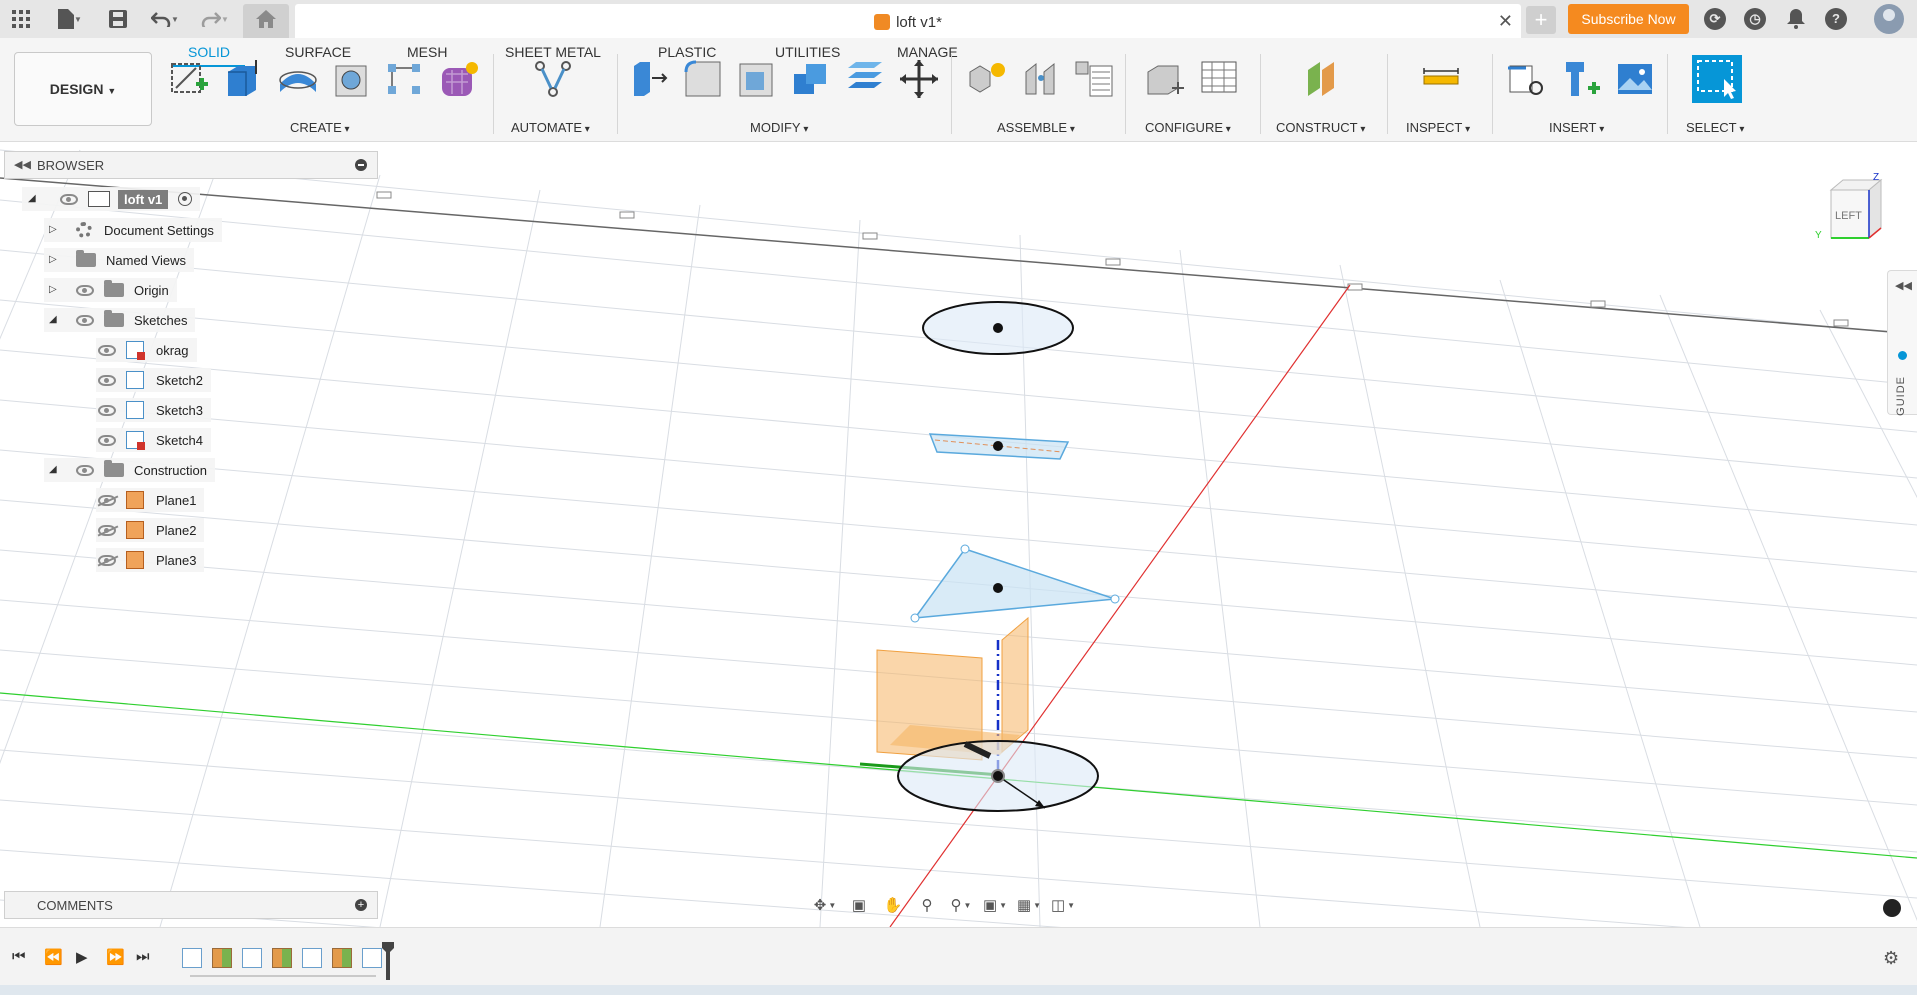  Describe the element at coordinates (779, 127) in the screenshot. I see `modify-menu: MODIFY` at that location.